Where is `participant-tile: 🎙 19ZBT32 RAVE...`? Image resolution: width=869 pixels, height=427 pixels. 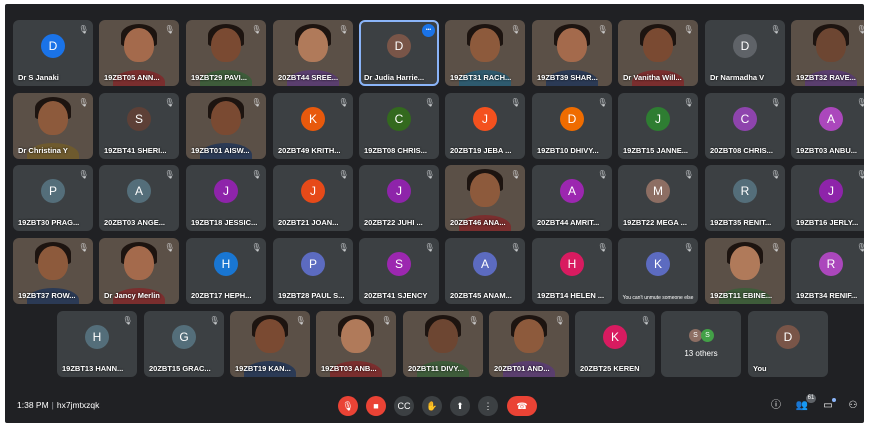 participant-tile: 🎙 19ZBT32 RAVE... is located at coordinates (827, 53).